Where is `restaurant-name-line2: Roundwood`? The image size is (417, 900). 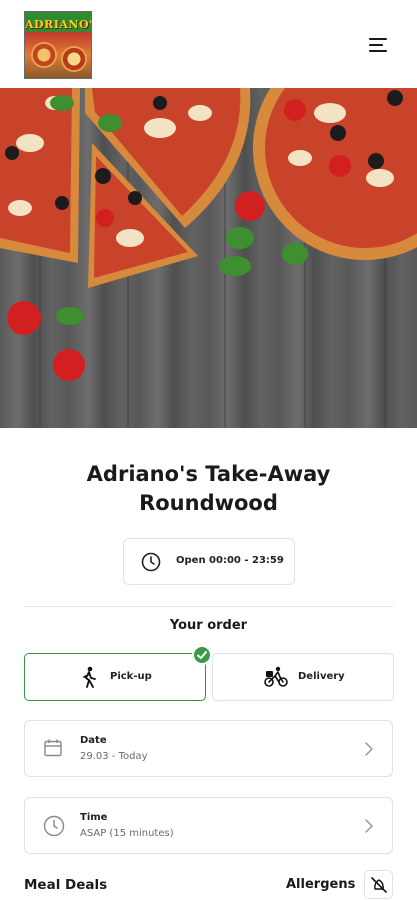 restaurant-name-line2: Roundwood is located at coordinates (208, 503).